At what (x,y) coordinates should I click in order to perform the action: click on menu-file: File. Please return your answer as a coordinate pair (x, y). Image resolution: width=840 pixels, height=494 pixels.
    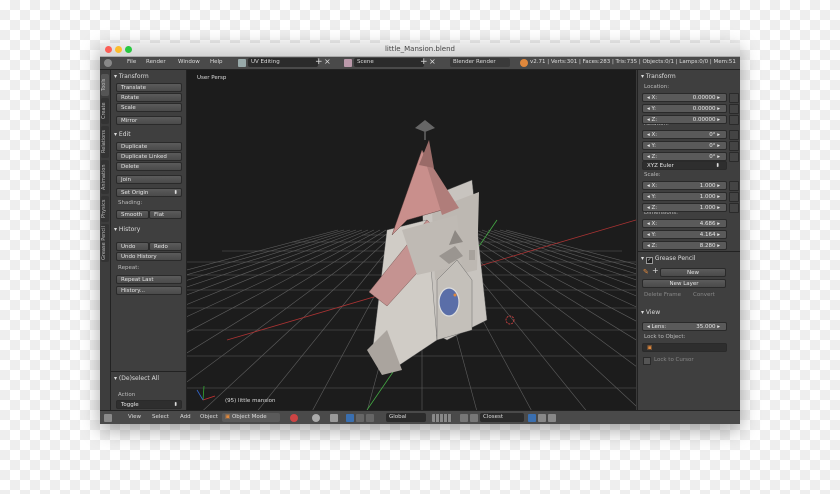
    Looking at the image, I should click on (131, 62).